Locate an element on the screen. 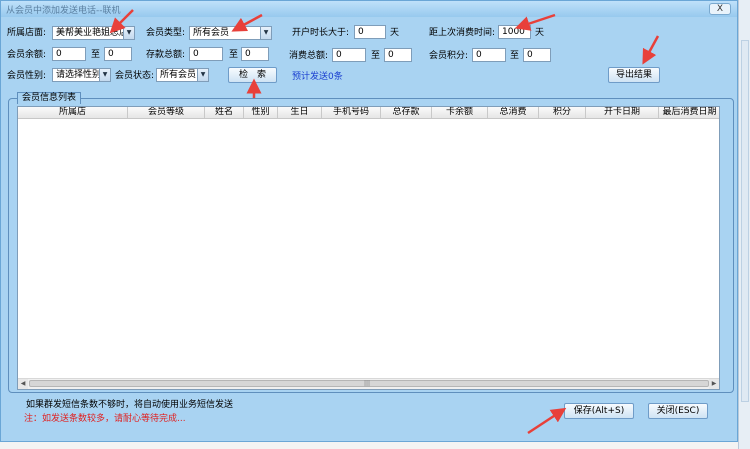 Image resolution: width=750 pixels, height=449 pixels. save-button: 保存(Alt+S) is located at coordinates (599, 411).